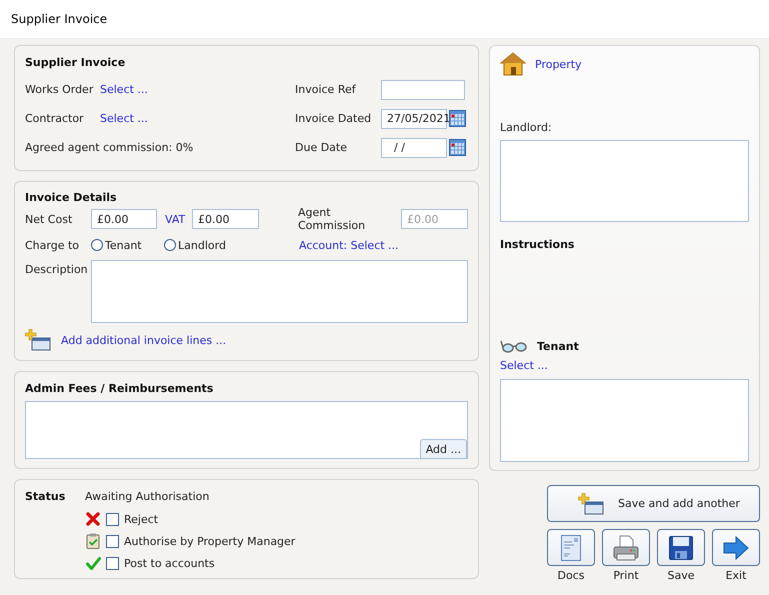  Describe the element at coordinates (571, 575) in the screenshot. I see `toolbar-label: Docs` at that location.